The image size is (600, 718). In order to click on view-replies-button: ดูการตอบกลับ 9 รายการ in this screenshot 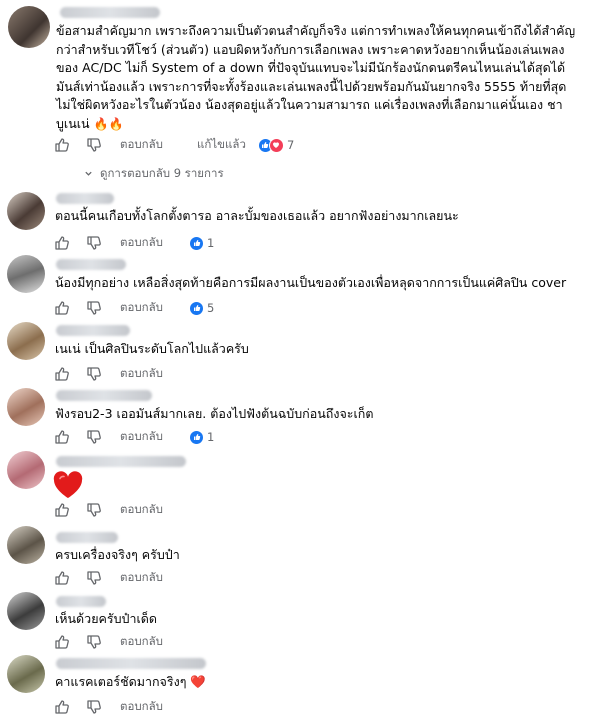, I will do `click(154, 174)`.